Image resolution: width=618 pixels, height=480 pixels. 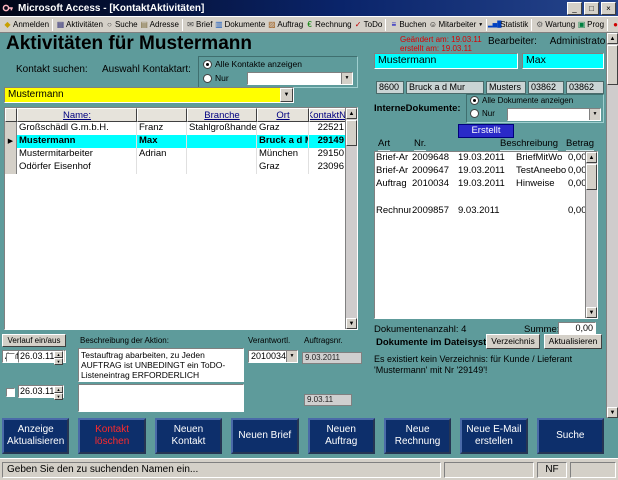 What do you see at coordinates (149, 95) in the screenshot?
I see `search-input: Mustermann ▼` at bounding box center [149, 95].